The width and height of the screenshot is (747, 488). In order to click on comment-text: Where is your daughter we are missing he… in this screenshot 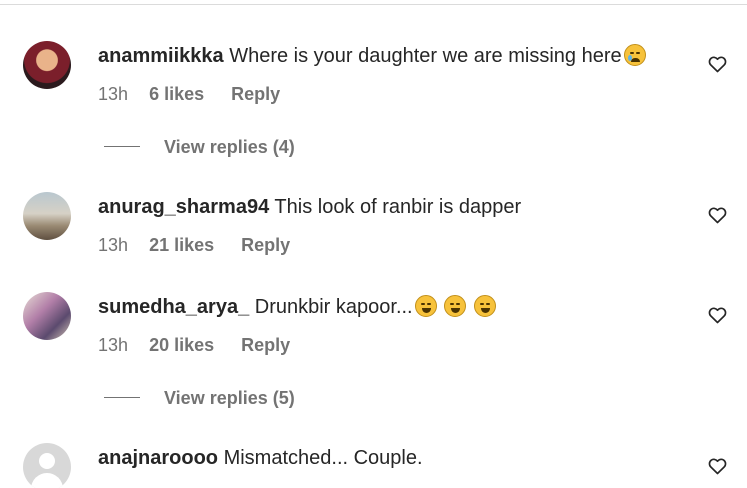, I will do `click(425, 56)`.